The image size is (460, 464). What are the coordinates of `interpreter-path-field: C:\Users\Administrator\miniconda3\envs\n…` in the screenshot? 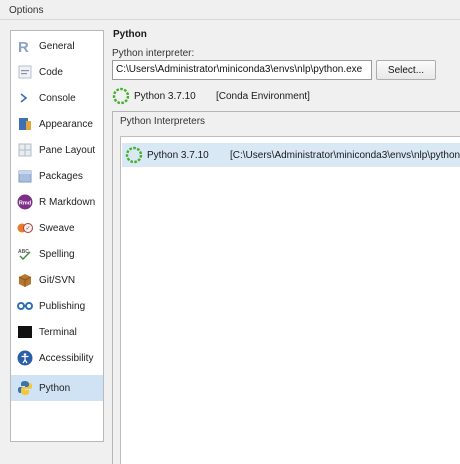 It's located at (242, 70).